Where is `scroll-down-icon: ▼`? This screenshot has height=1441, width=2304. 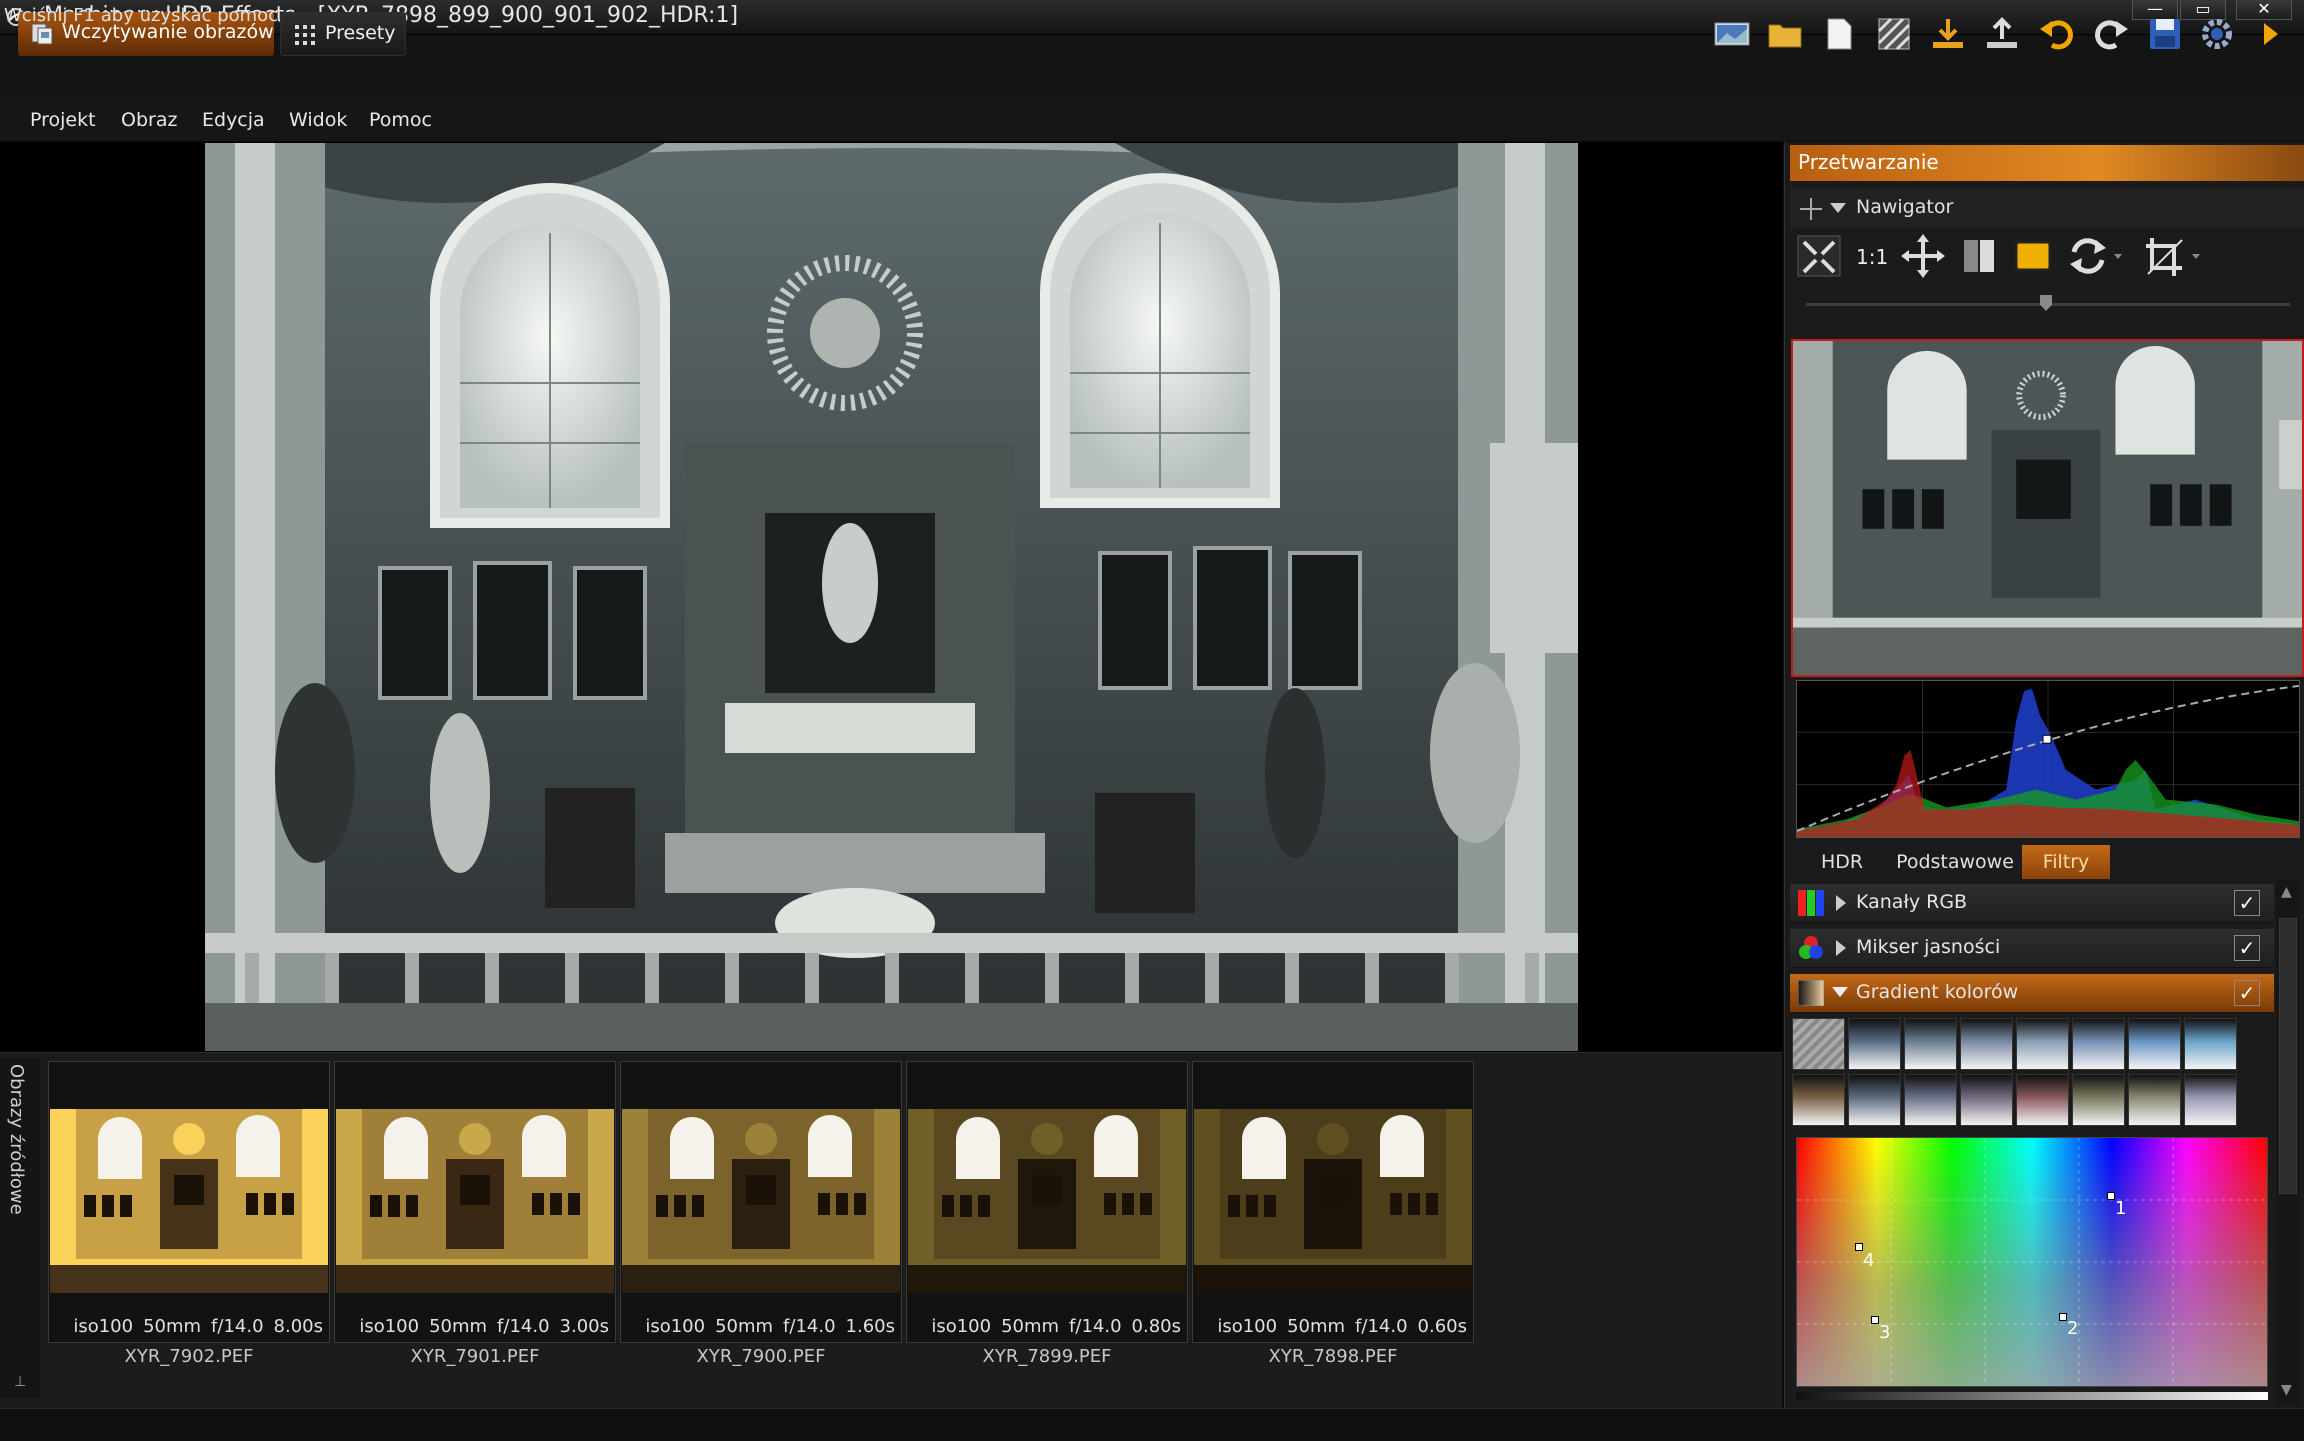
scroll-down-icon: ▼ is located at coordinates (2286, 1390).